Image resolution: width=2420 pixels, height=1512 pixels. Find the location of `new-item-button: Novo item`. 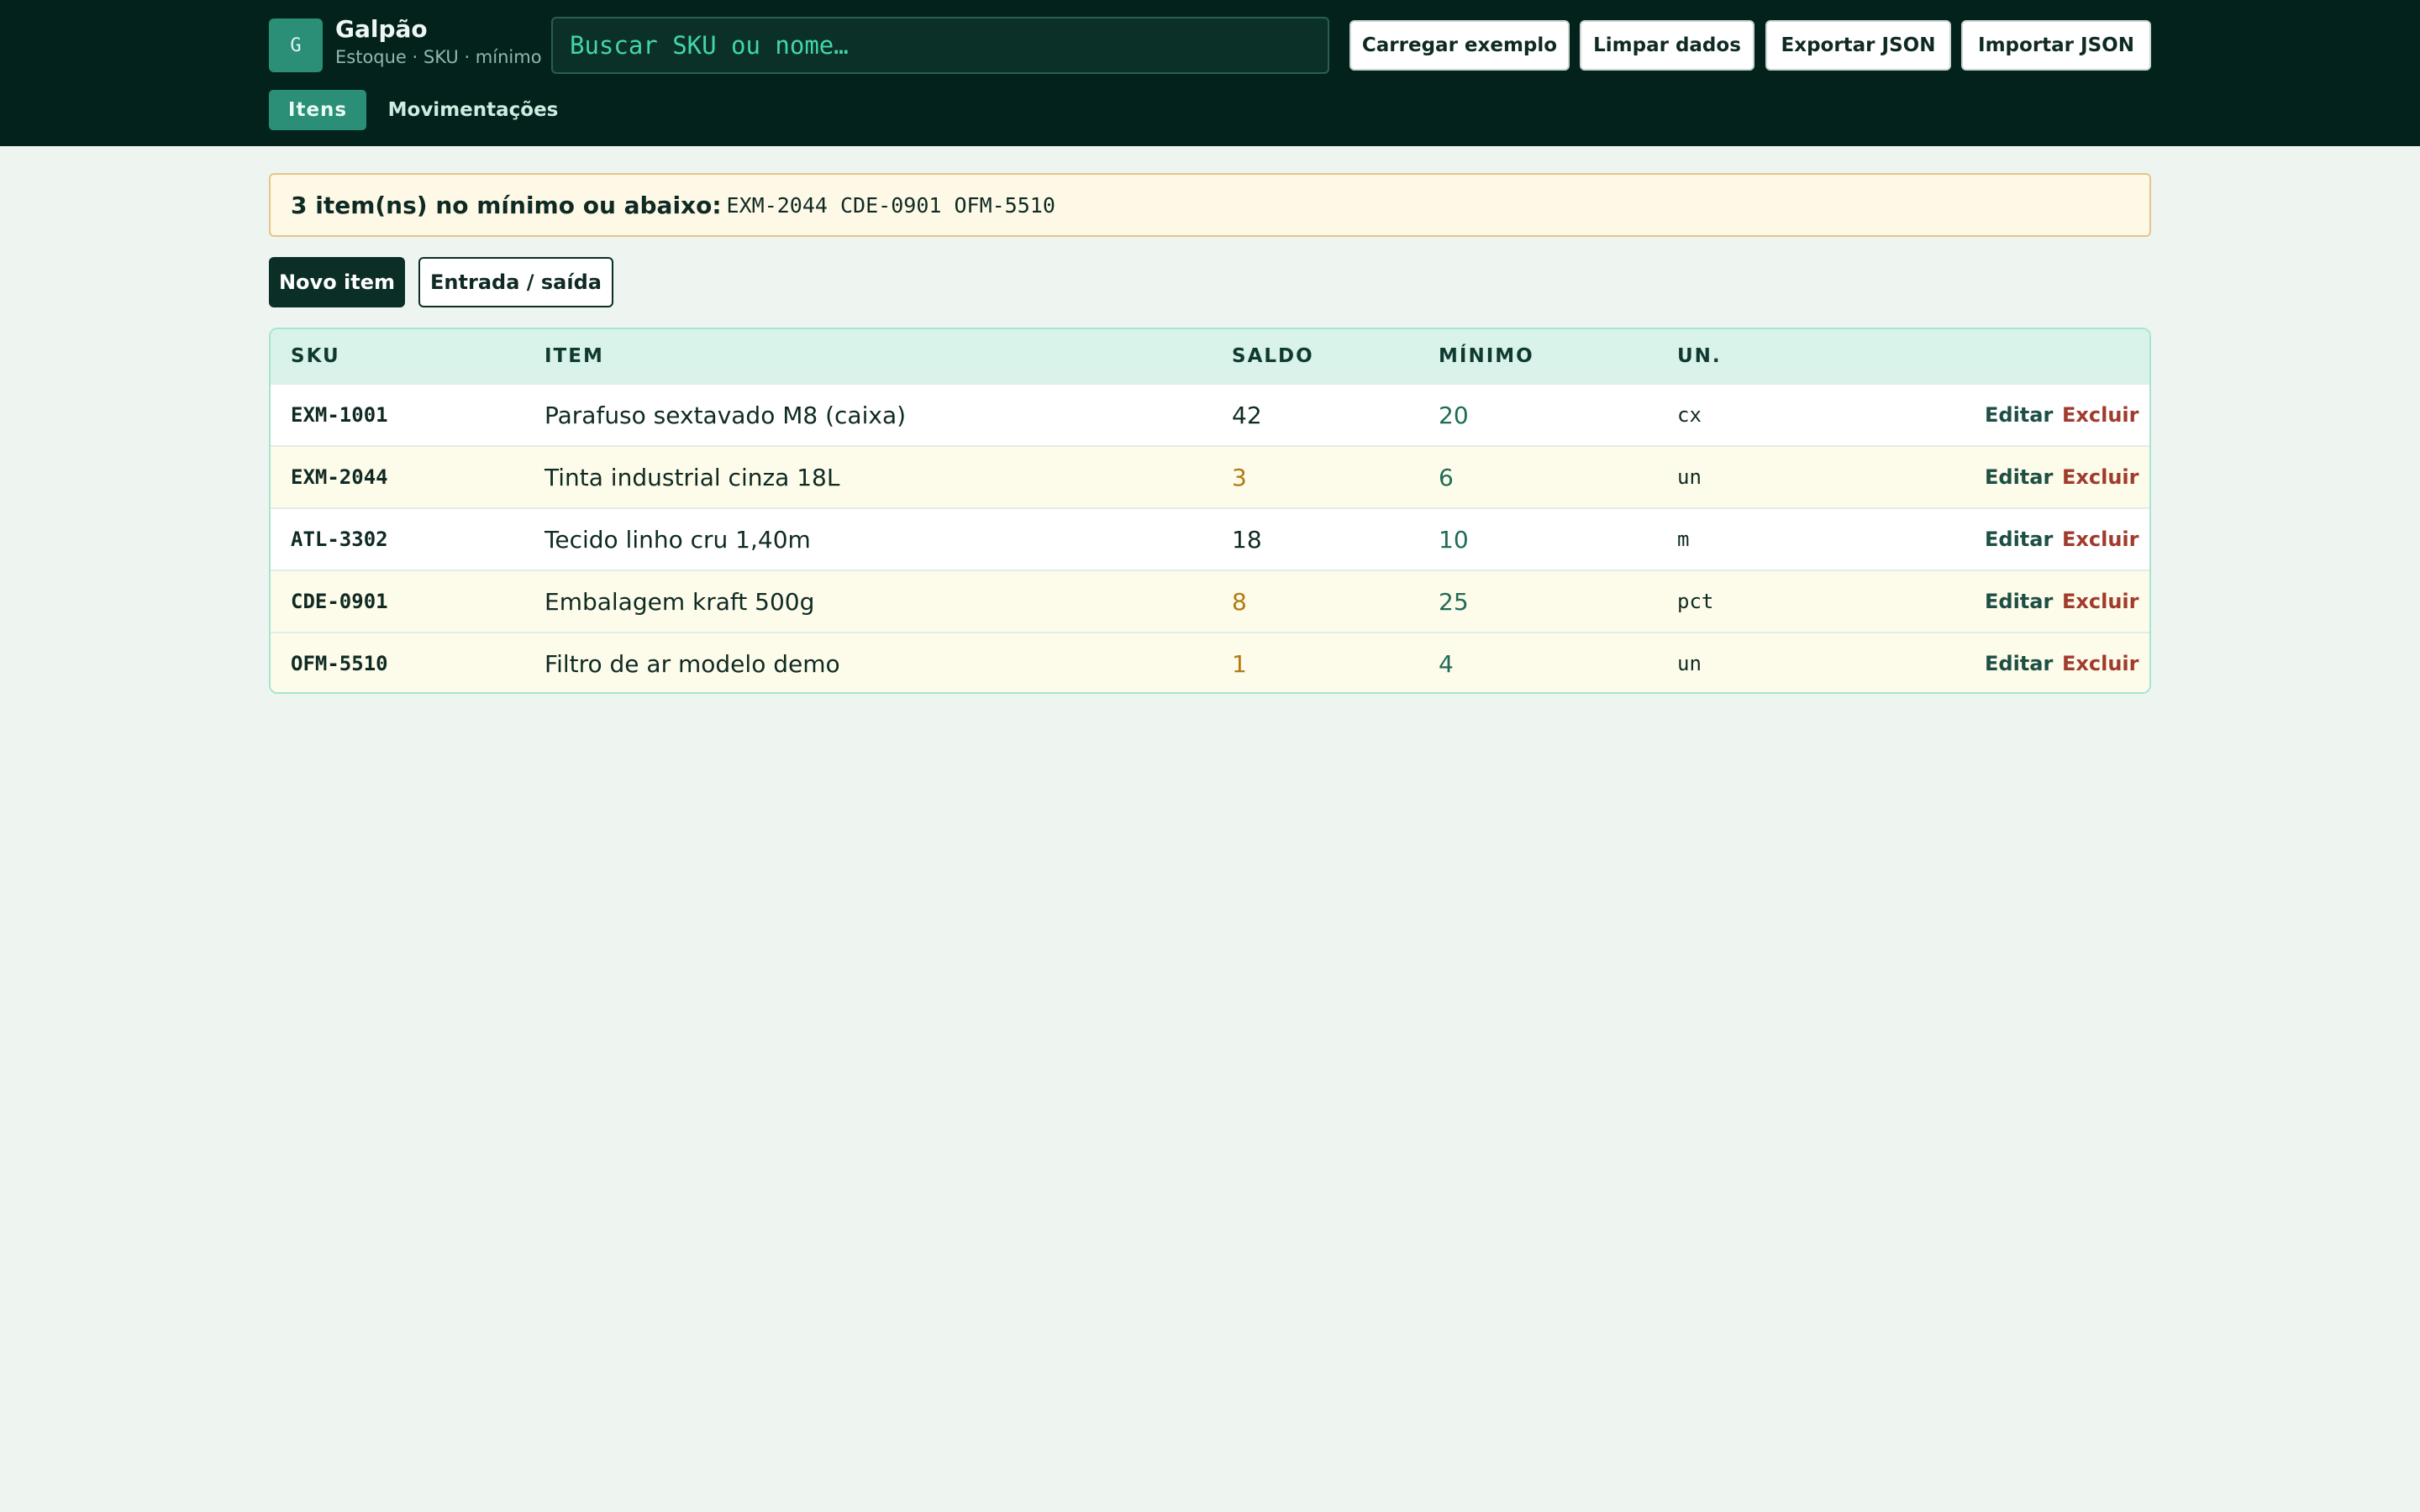

new-item-button: Novo item is located at coordinates (337, 282).